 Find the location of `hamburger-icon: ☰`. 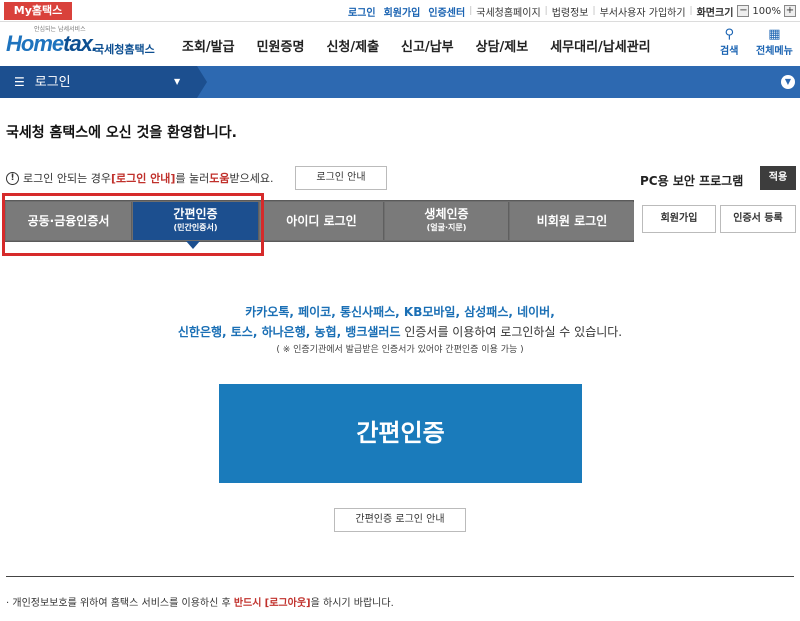

hamburger-icon: ☰ is located at coordinates (19, 82).